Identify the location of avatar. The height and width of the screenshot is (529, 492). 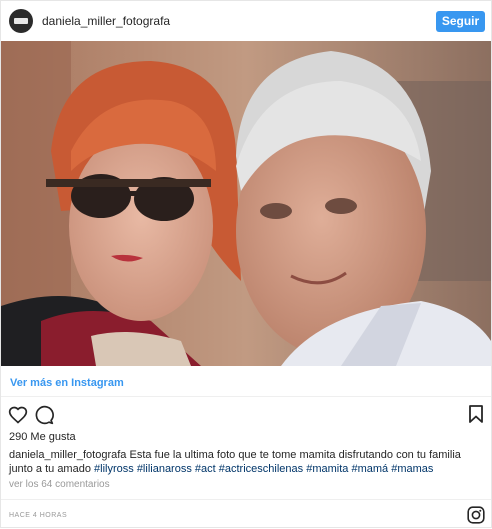
(21, 21).